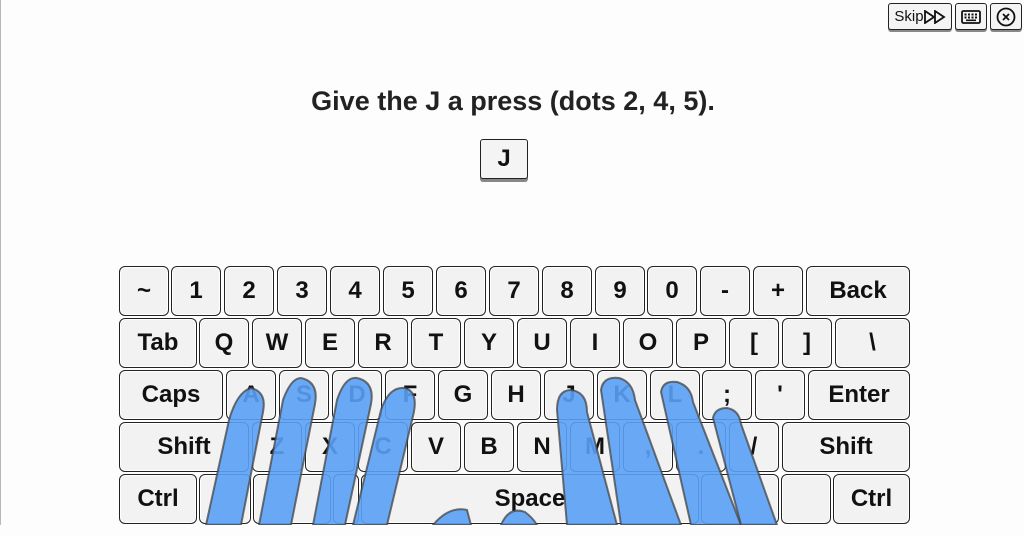 Image resolution: width=1024 pixels, height=536 pixels. Describe the element at coordinates (277, 343) in the screenshot. I see `key-w: W` at that location.